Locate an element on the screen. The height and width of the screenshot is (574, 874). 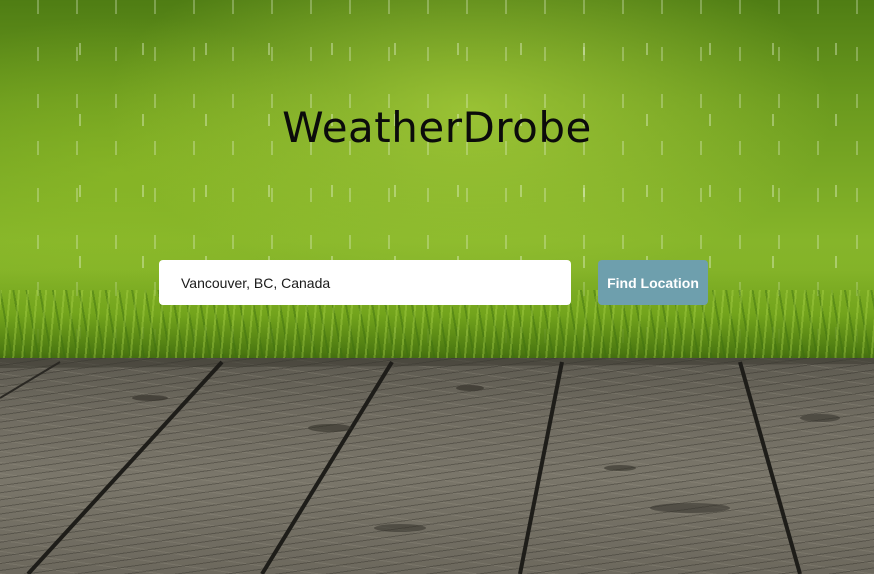
location-search-input is located at coordinates (365, 282).